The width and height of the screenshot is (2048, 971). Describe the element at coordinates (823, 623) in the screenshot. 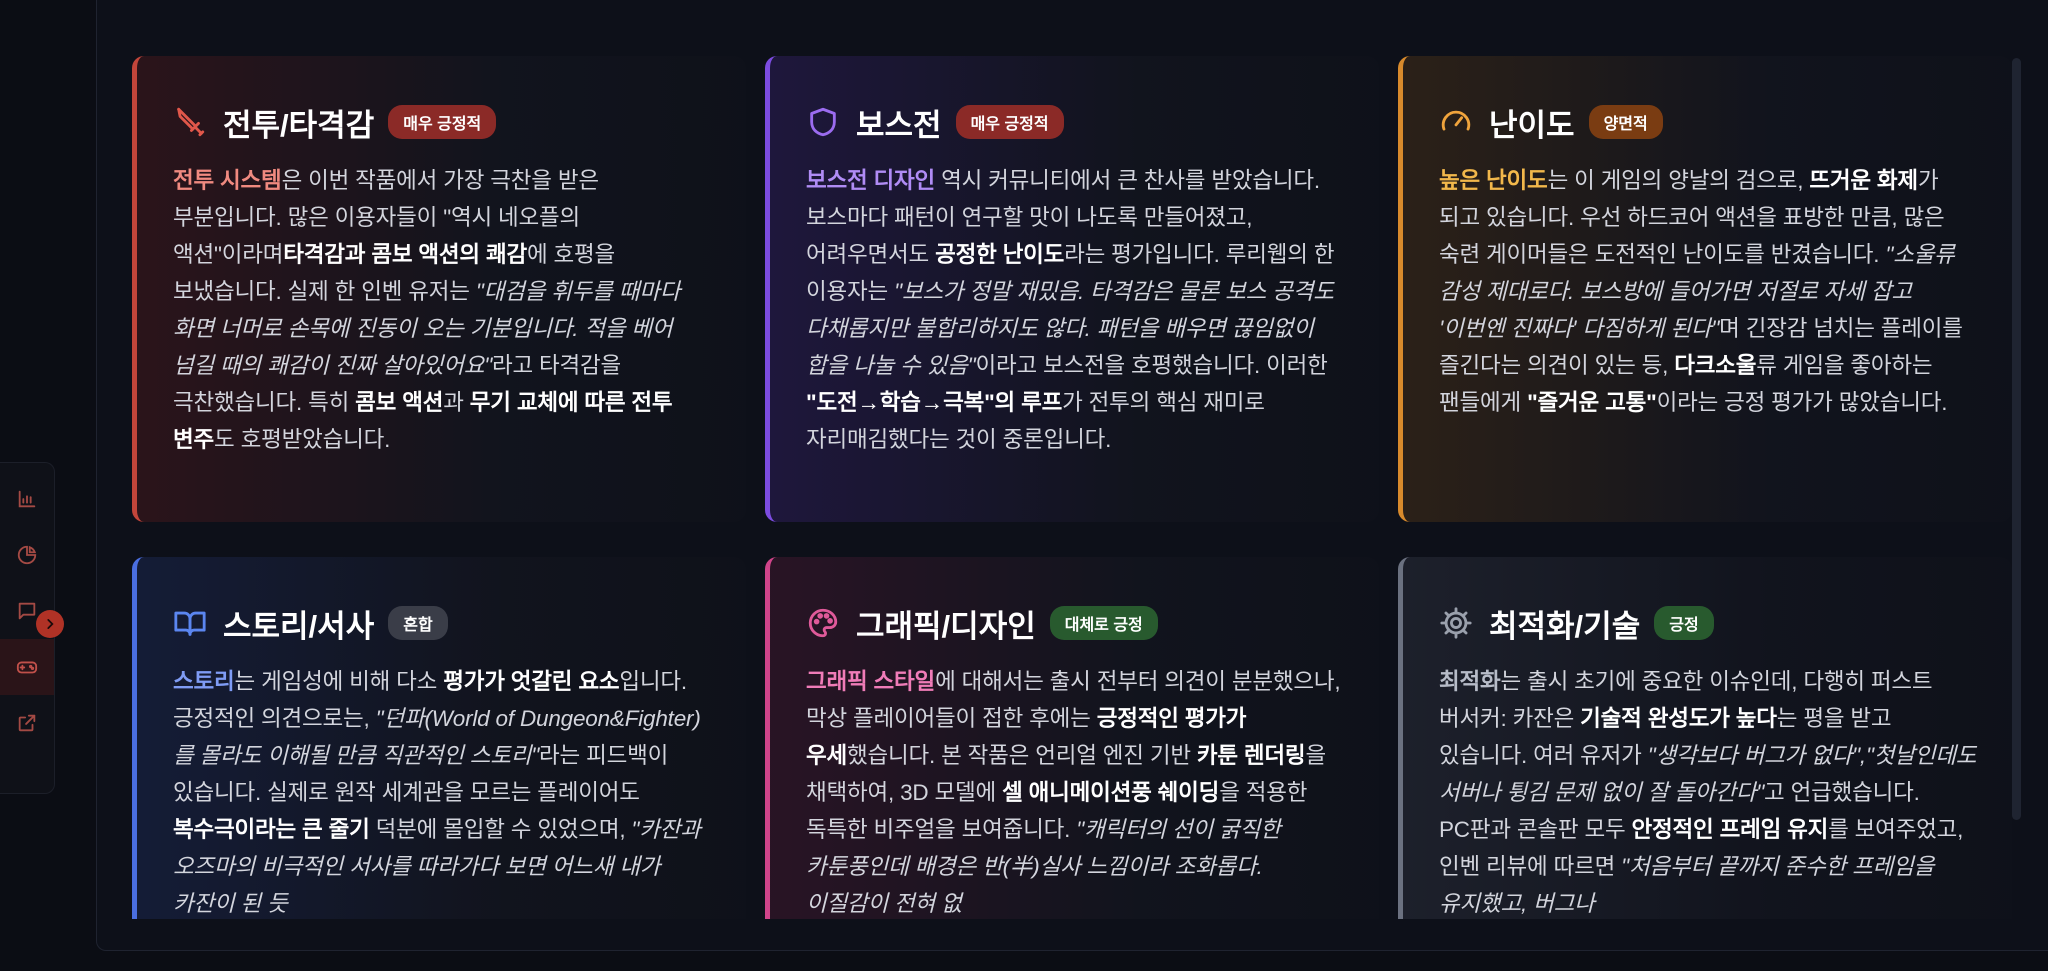

I see `palette-icon` at that location.